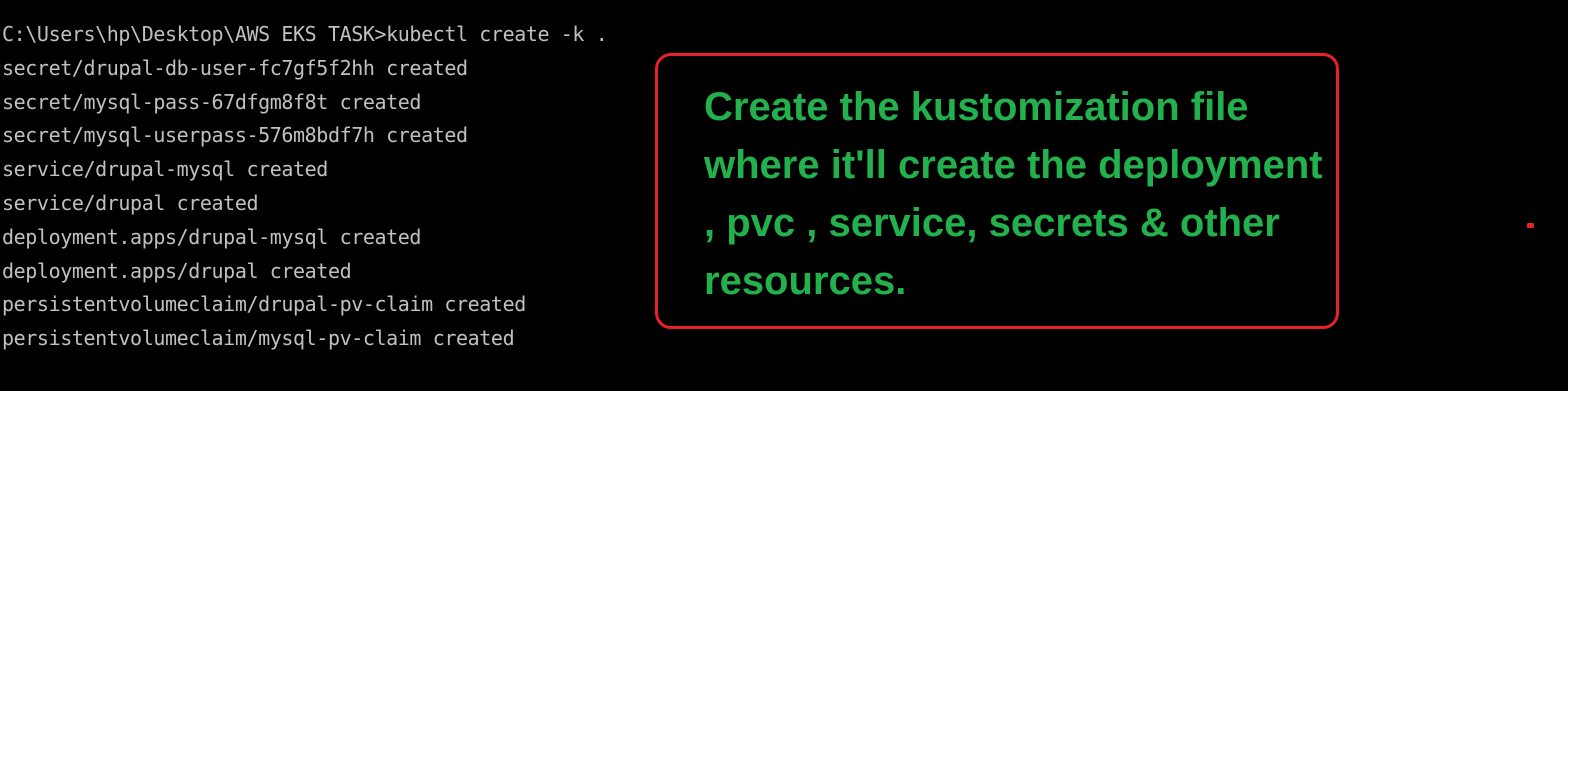 The height and width of the screenshot is (780, 1575). Describe the element at coordinates (165, 169) in the screenshot. I see `terminal-output-line: service/drupal-mysql created` at that location.